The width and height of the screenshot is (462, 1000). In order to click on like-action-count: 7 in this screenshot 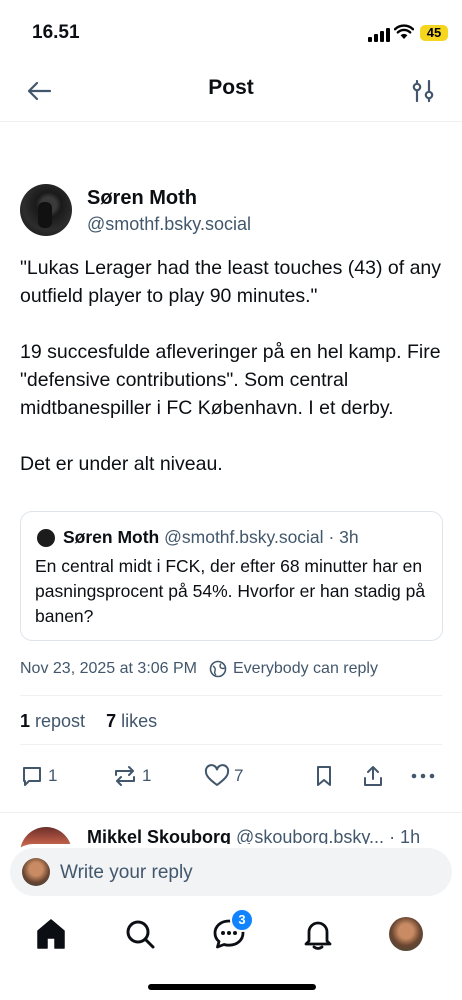, I will do `click(239, 775)`.